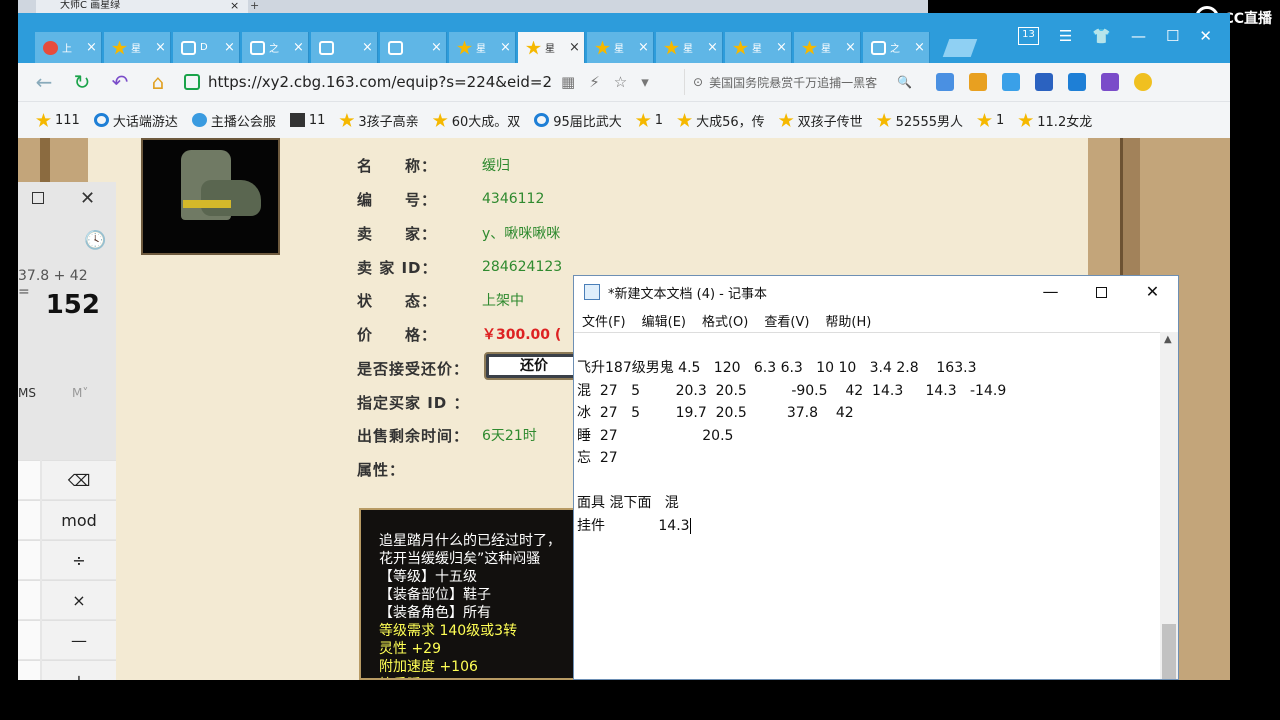 Image resolution: width=1280 pixels, height=720 pixels. Describe the element at coordinates (379, 120) in the screenshot. I see `bookmark-item: 3孩子高亲` at that location.